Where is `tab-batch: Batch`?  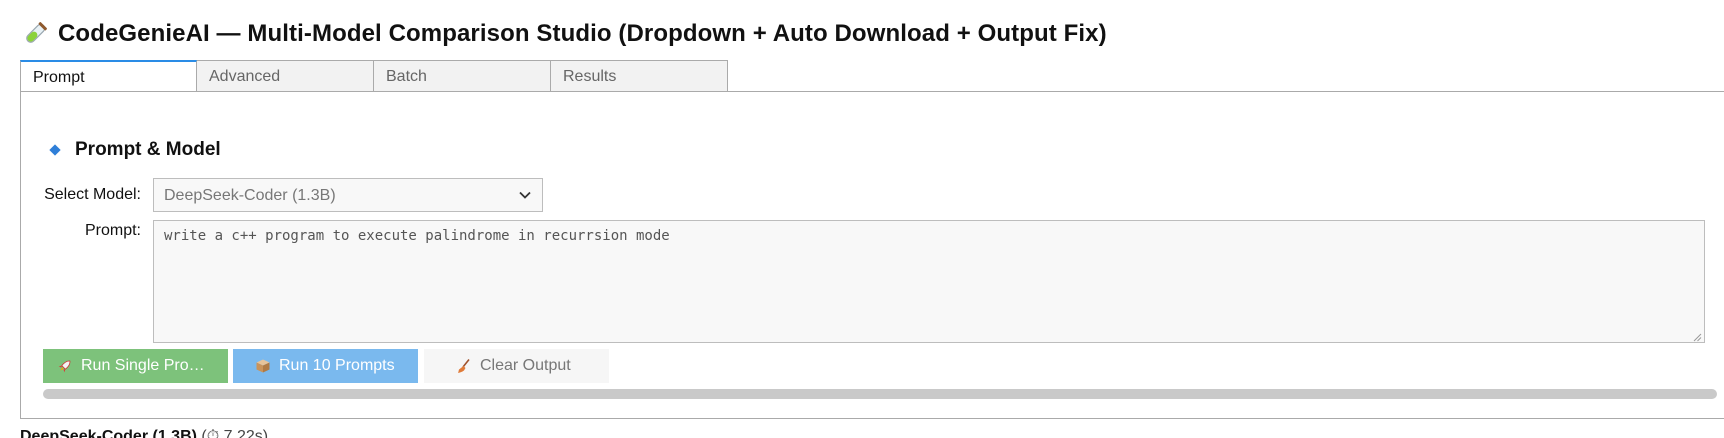
tab-batch: Batch is located at coordinates (462, 75).